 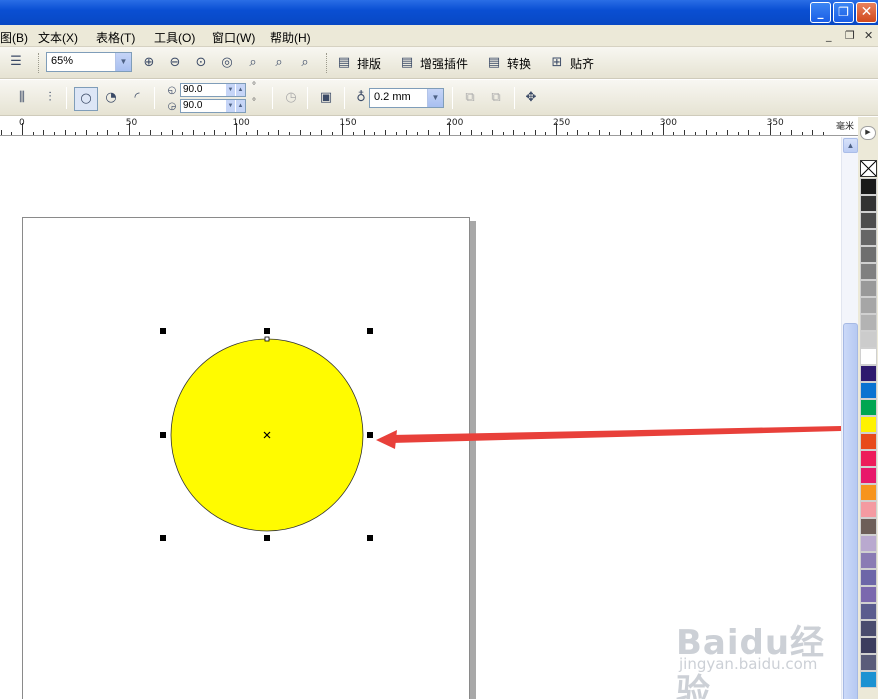 What do you see at coordinates (406, 98) in the screenshot?
I see `outline-width-select: 0.2 mm ▼` at bounding box center [406, 98].